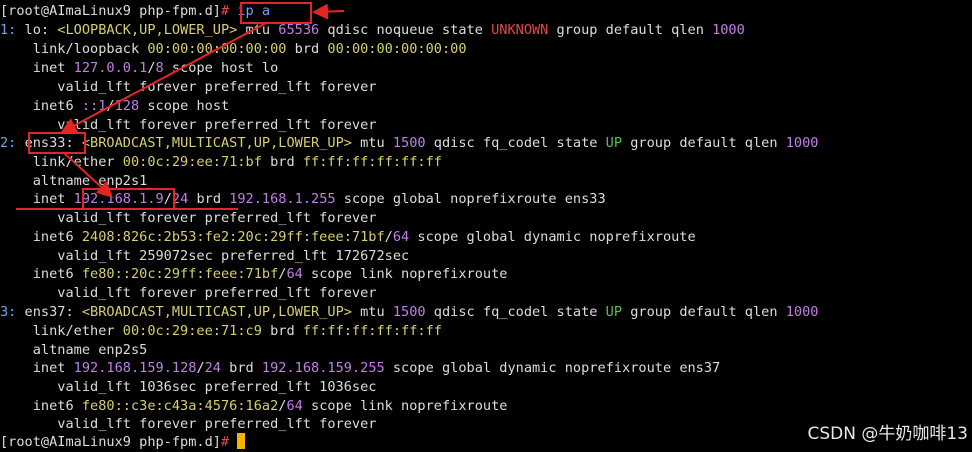  I want to click on annotation-arrows, so click(202, 100).